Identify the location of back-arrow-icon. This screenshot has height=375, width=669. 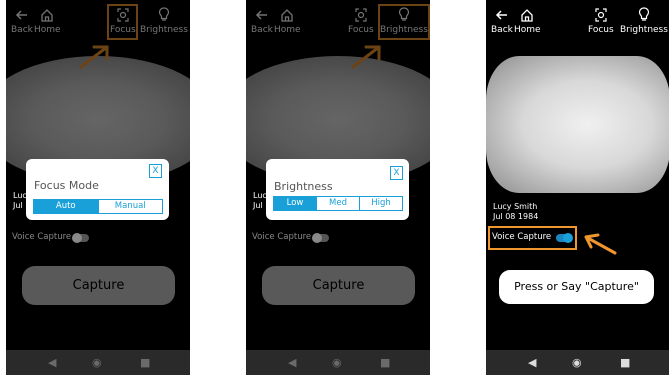
(501, 15).